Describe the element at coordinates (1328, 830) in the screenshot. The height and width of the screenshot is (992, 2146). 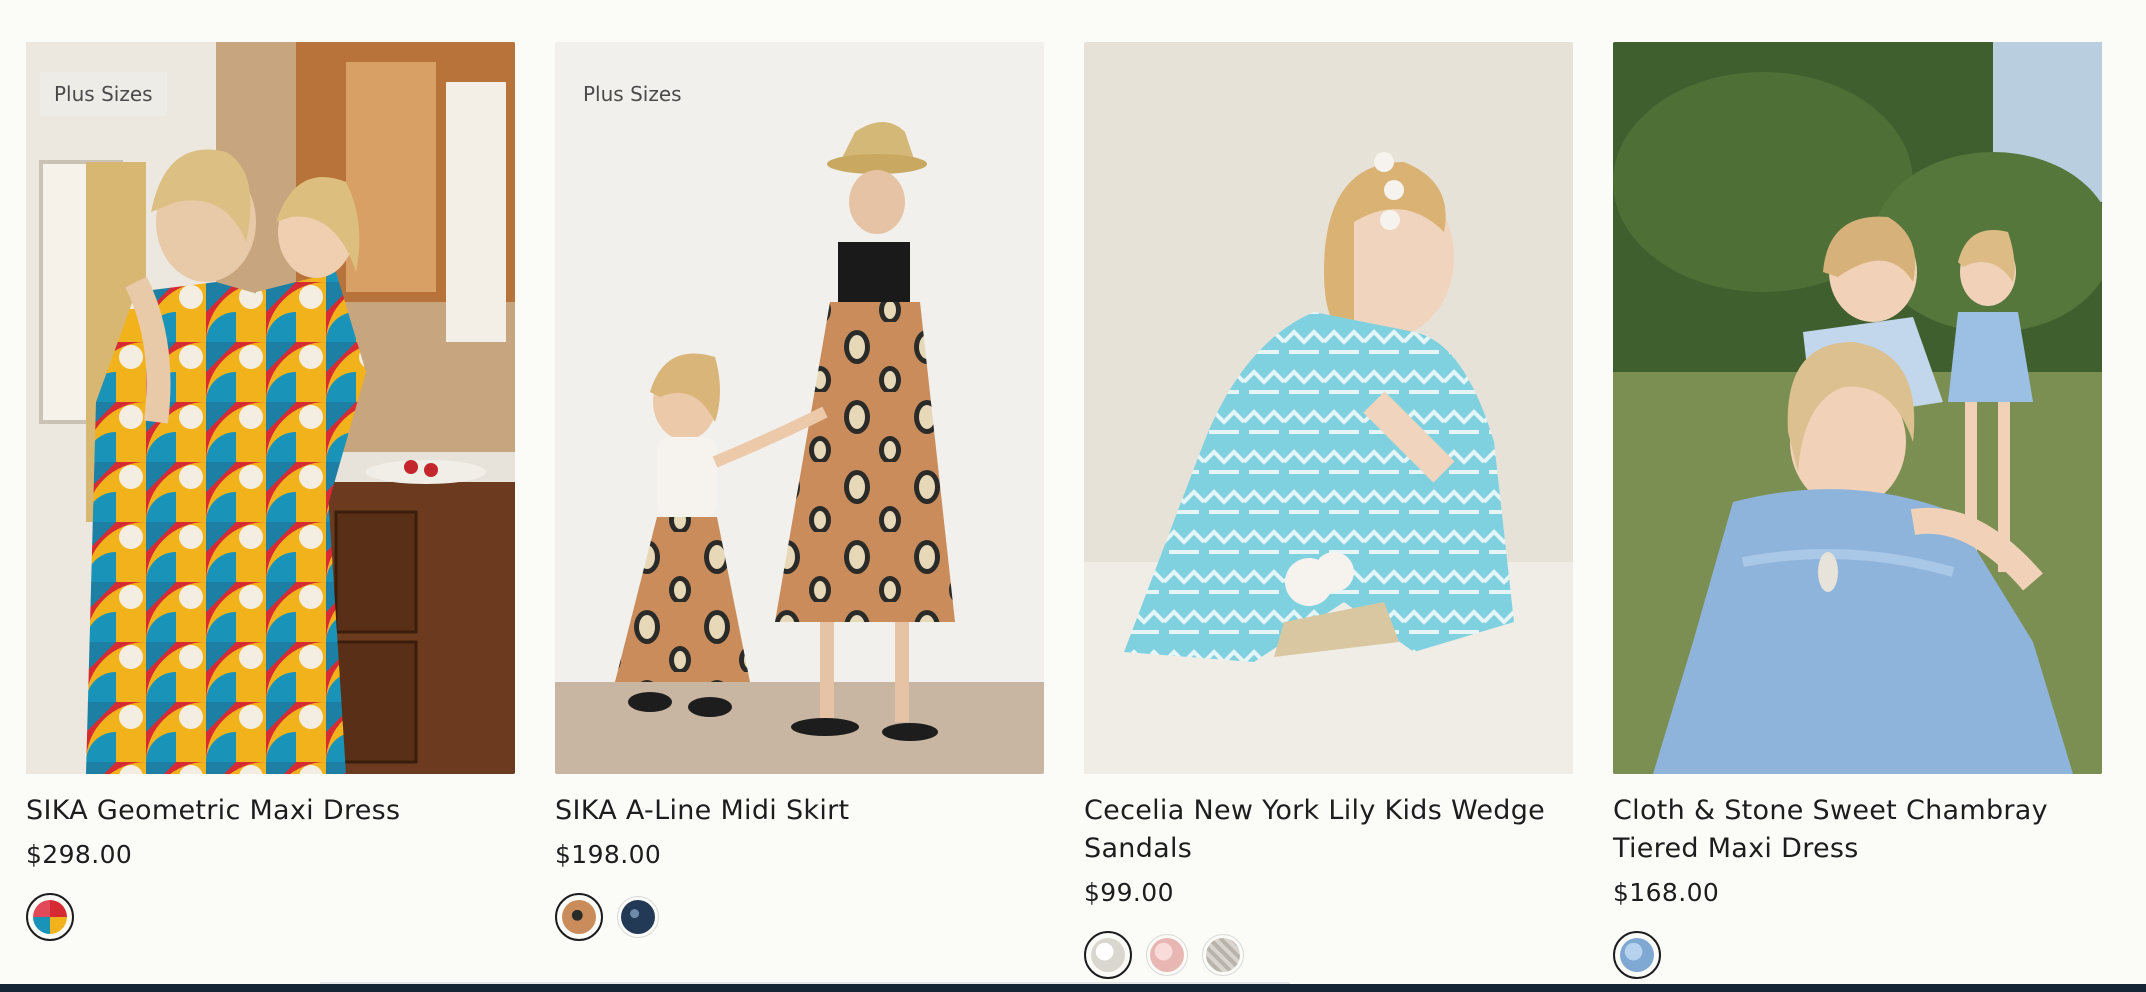
I see `product-title: Cecelia New York Lily Kids Wedge Sandals` at that location.